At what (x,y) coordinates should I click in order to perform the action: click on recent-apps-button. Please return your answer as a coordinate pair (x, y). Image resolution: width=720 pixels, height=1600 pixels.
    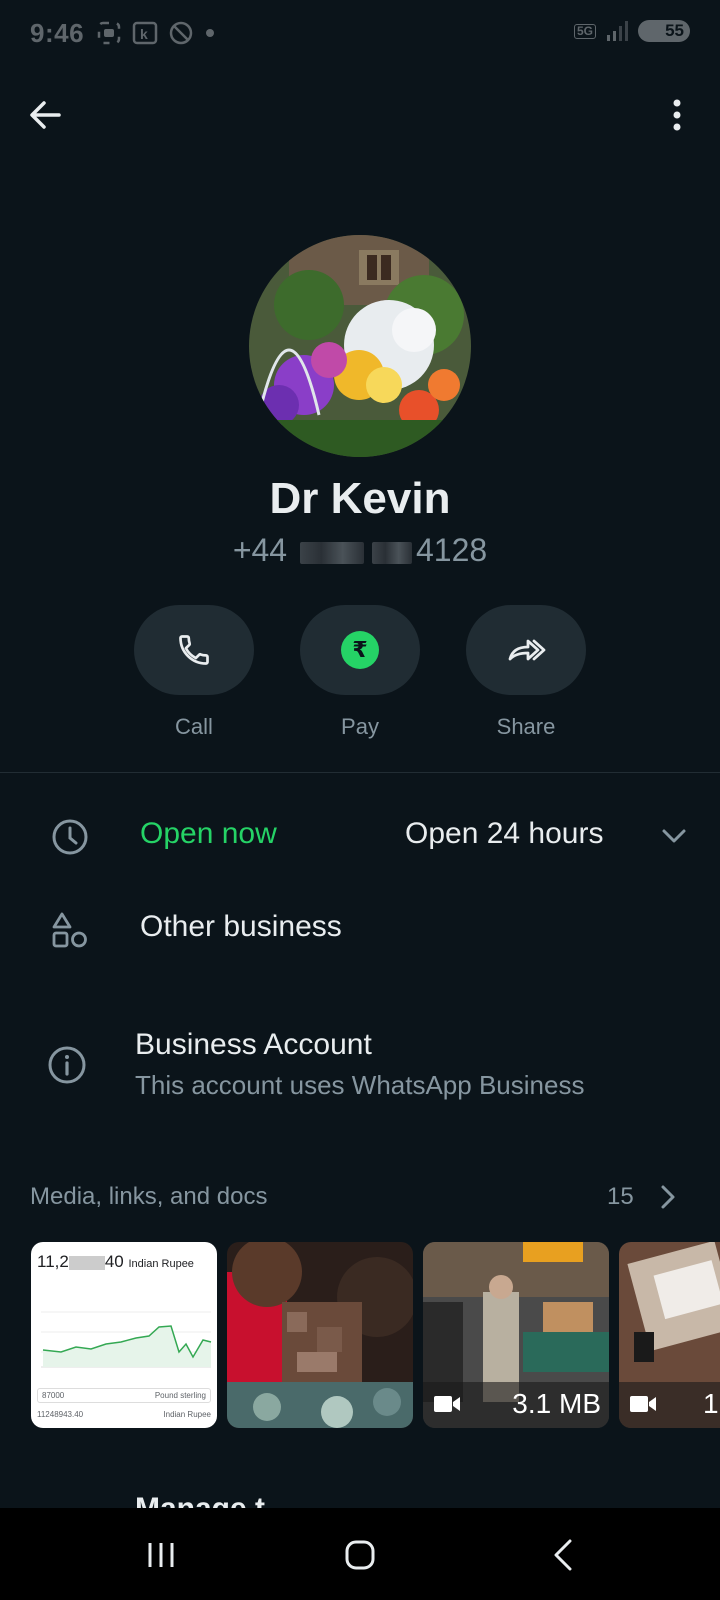
    Looking at the image, I should click on (161, 1555).